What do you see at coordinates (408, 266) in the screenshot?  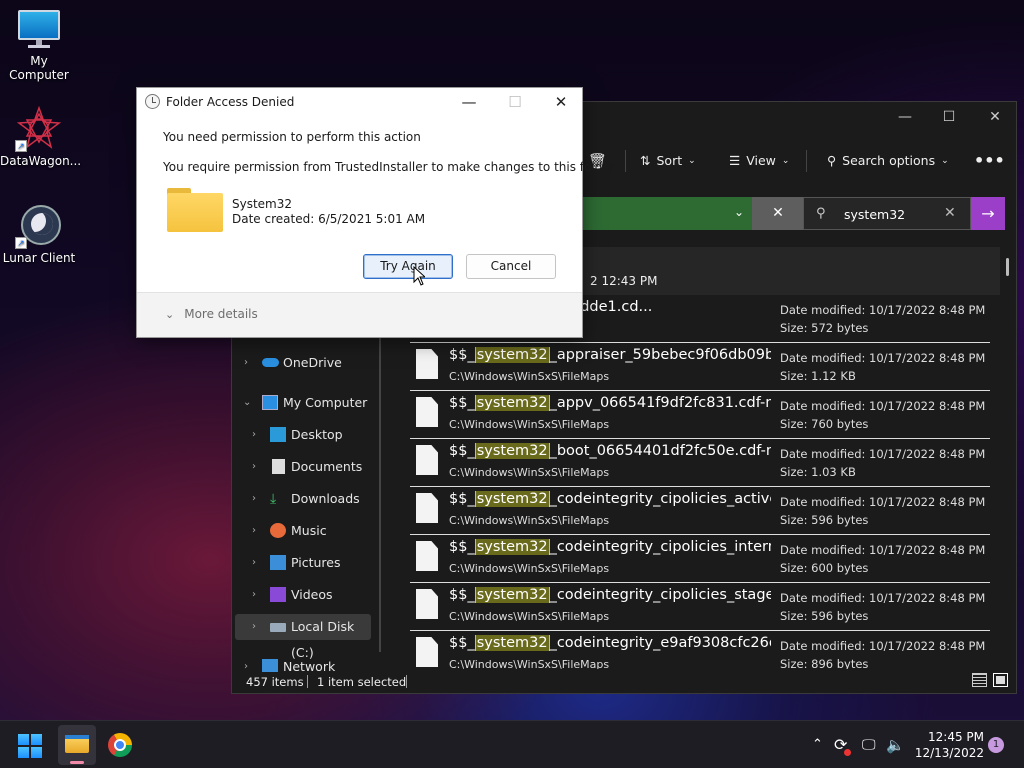 I see `try-again-button: Try Again` at bounding box center [408, 266].